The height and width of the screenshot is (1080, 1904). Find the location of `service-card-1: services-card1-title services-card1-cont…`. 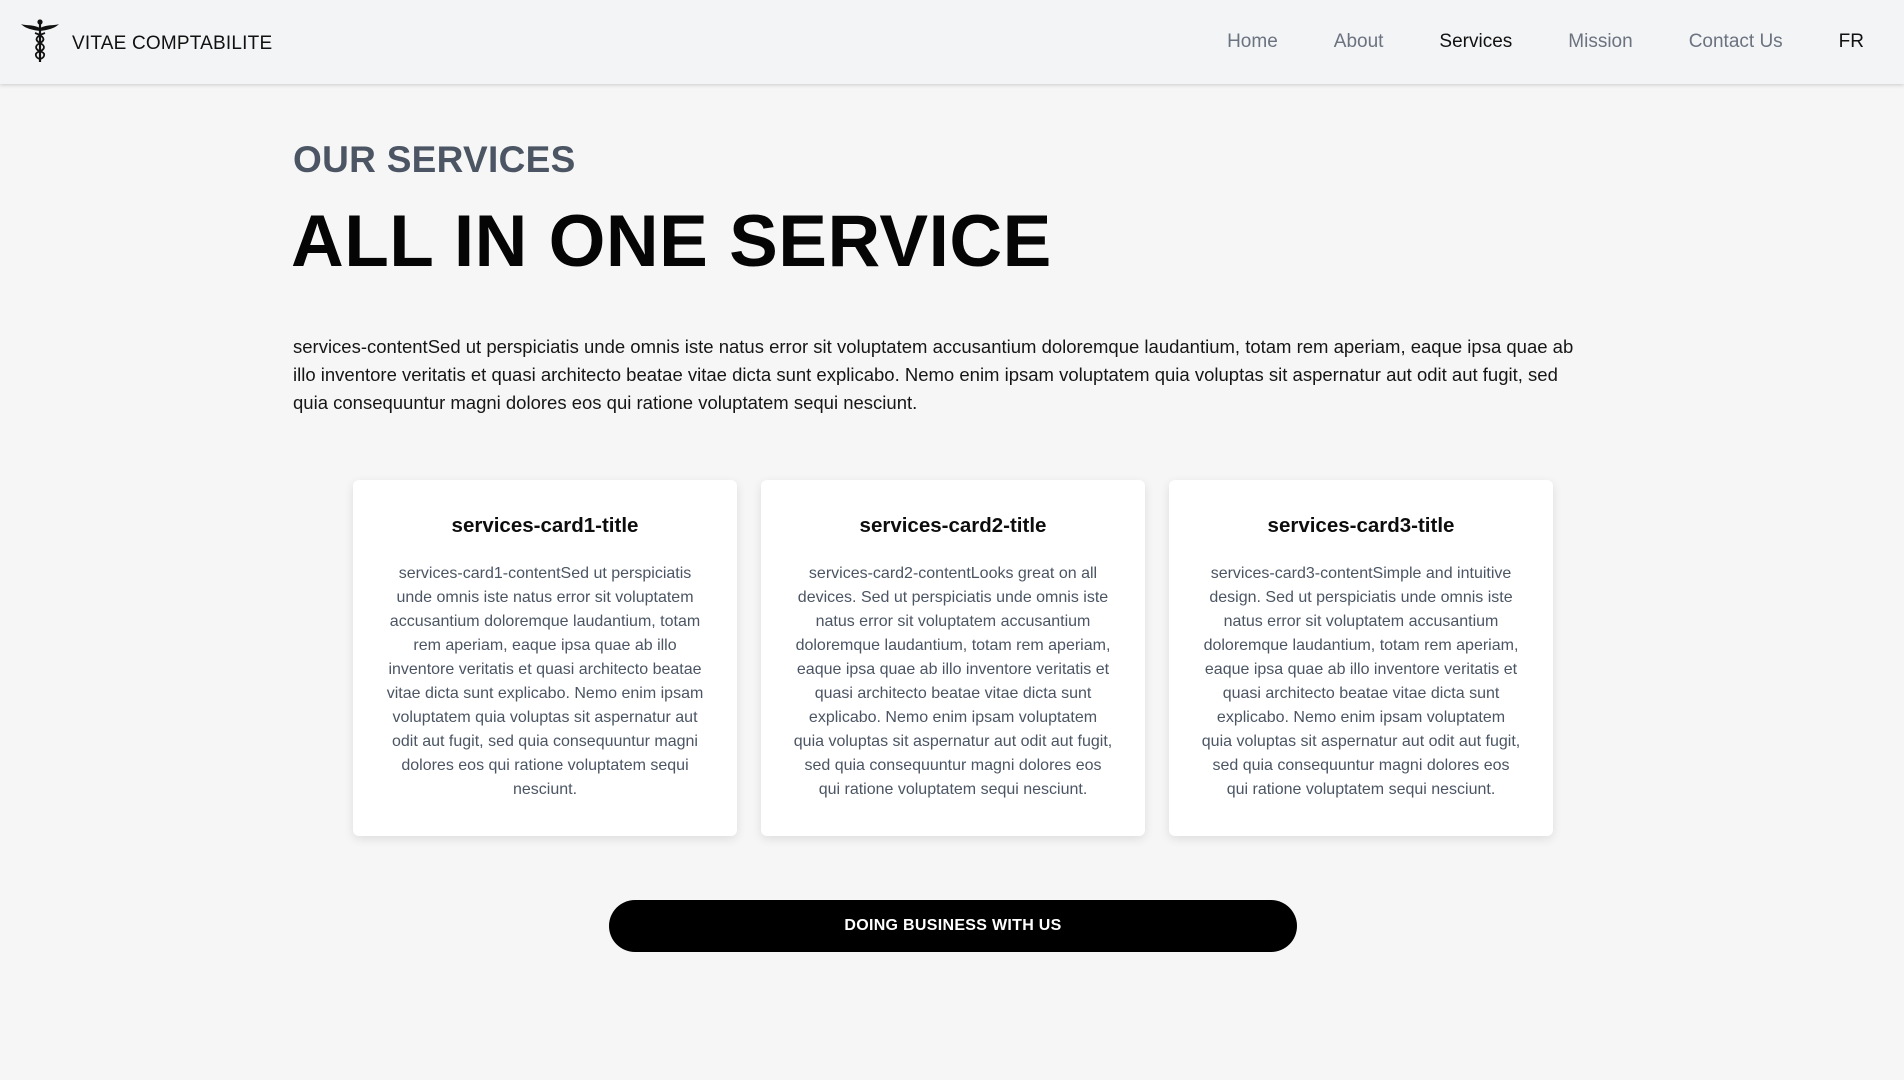

service-card-1: services-card1-title services-card1-cont… is located at coordinates (545, 658).